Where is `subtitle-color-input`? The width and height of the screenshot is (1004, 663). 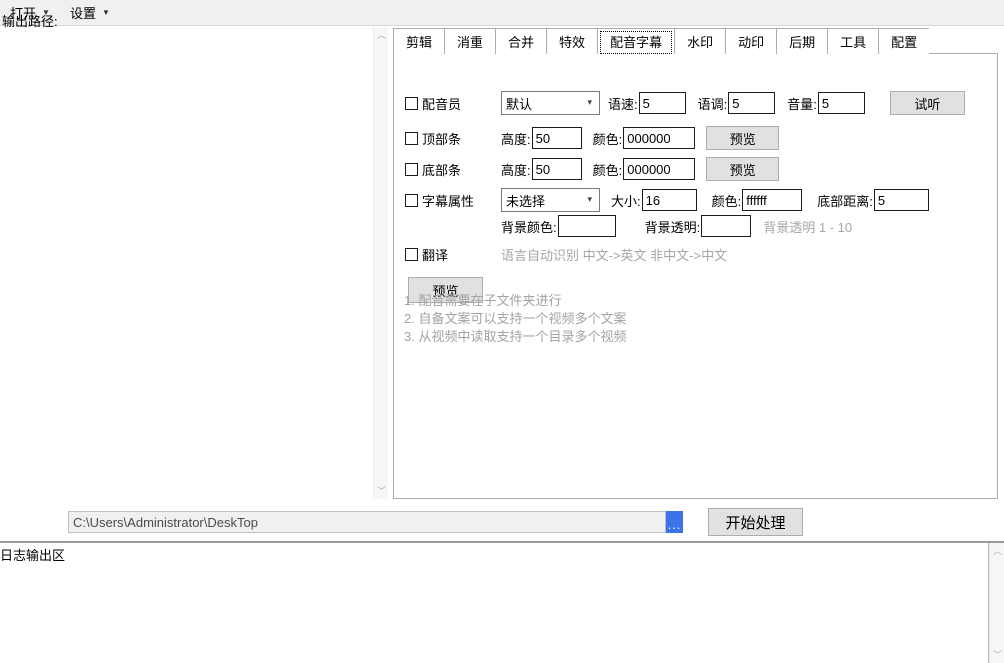 subtitle-color-input is located at coordinates (772, 200).